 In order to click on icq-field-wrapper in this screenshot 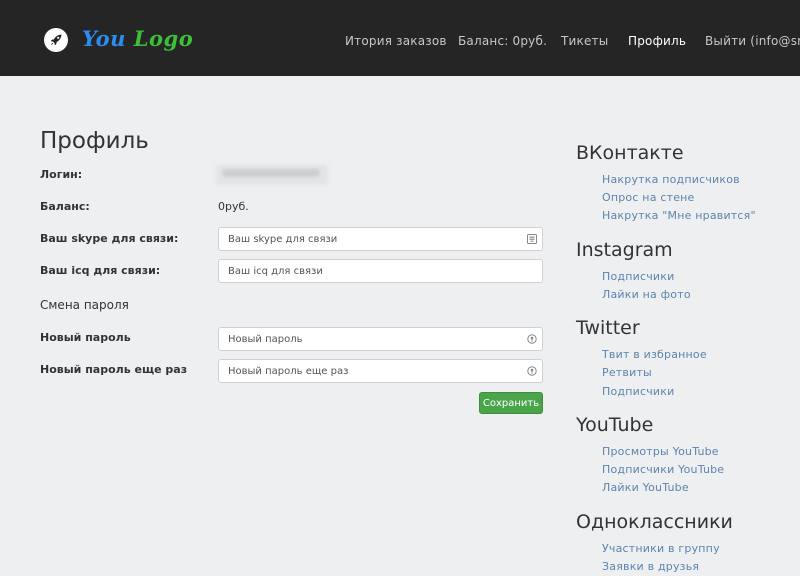, I will do `click(380, 271)`.